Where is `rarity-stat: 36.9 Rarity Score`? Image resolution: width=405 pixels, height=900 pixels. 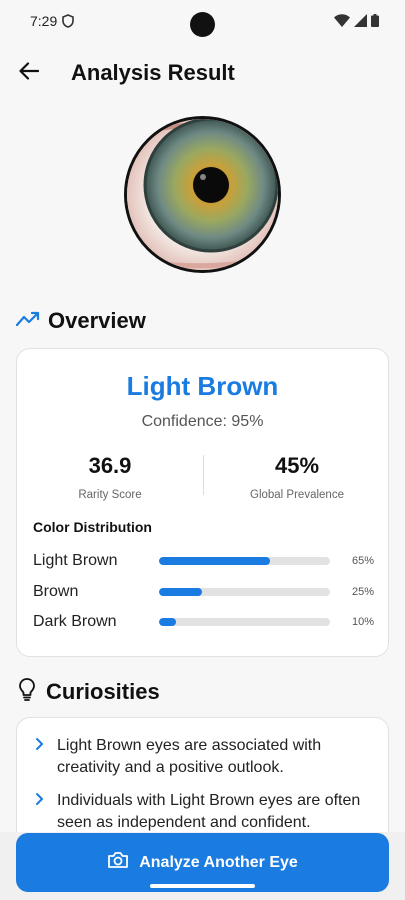 rarity-stat: 36.9 Rarity Score is located at coordinates (110, 477).